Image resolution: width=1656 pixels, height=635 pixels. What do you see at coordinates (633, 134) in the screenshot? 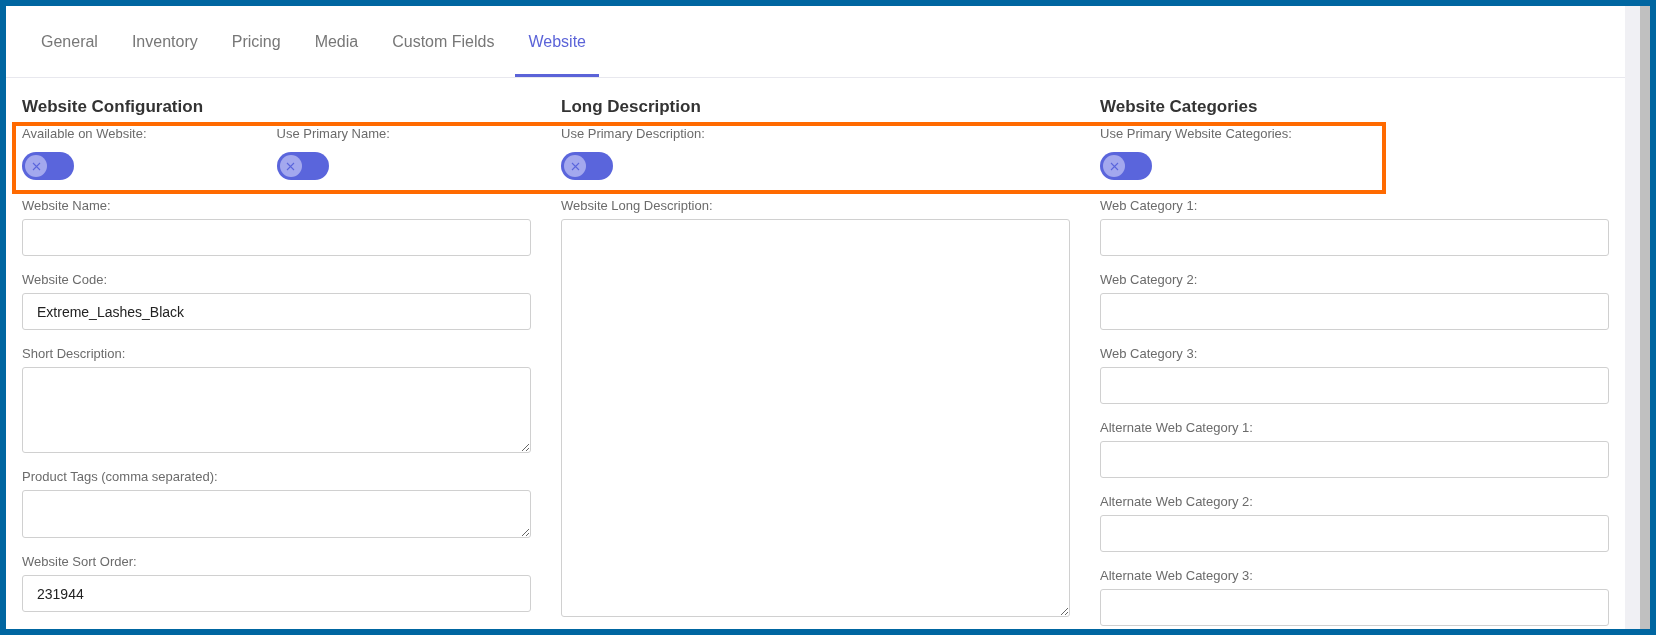
I see `toggle-label: Use Primary Description:` at bounding box center [633, 134].